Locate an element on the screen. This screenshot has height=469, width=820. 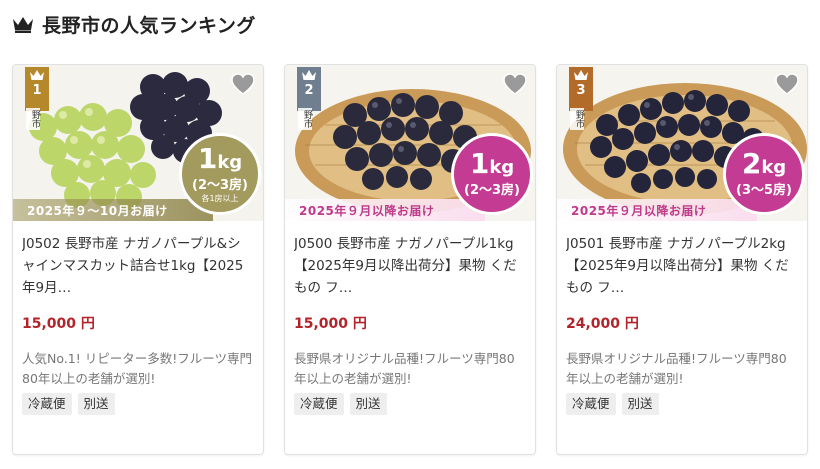
product-image: 2 野市 2025年９月以降お届け 1kg (2～3房) is located at coordinates (410, 143).